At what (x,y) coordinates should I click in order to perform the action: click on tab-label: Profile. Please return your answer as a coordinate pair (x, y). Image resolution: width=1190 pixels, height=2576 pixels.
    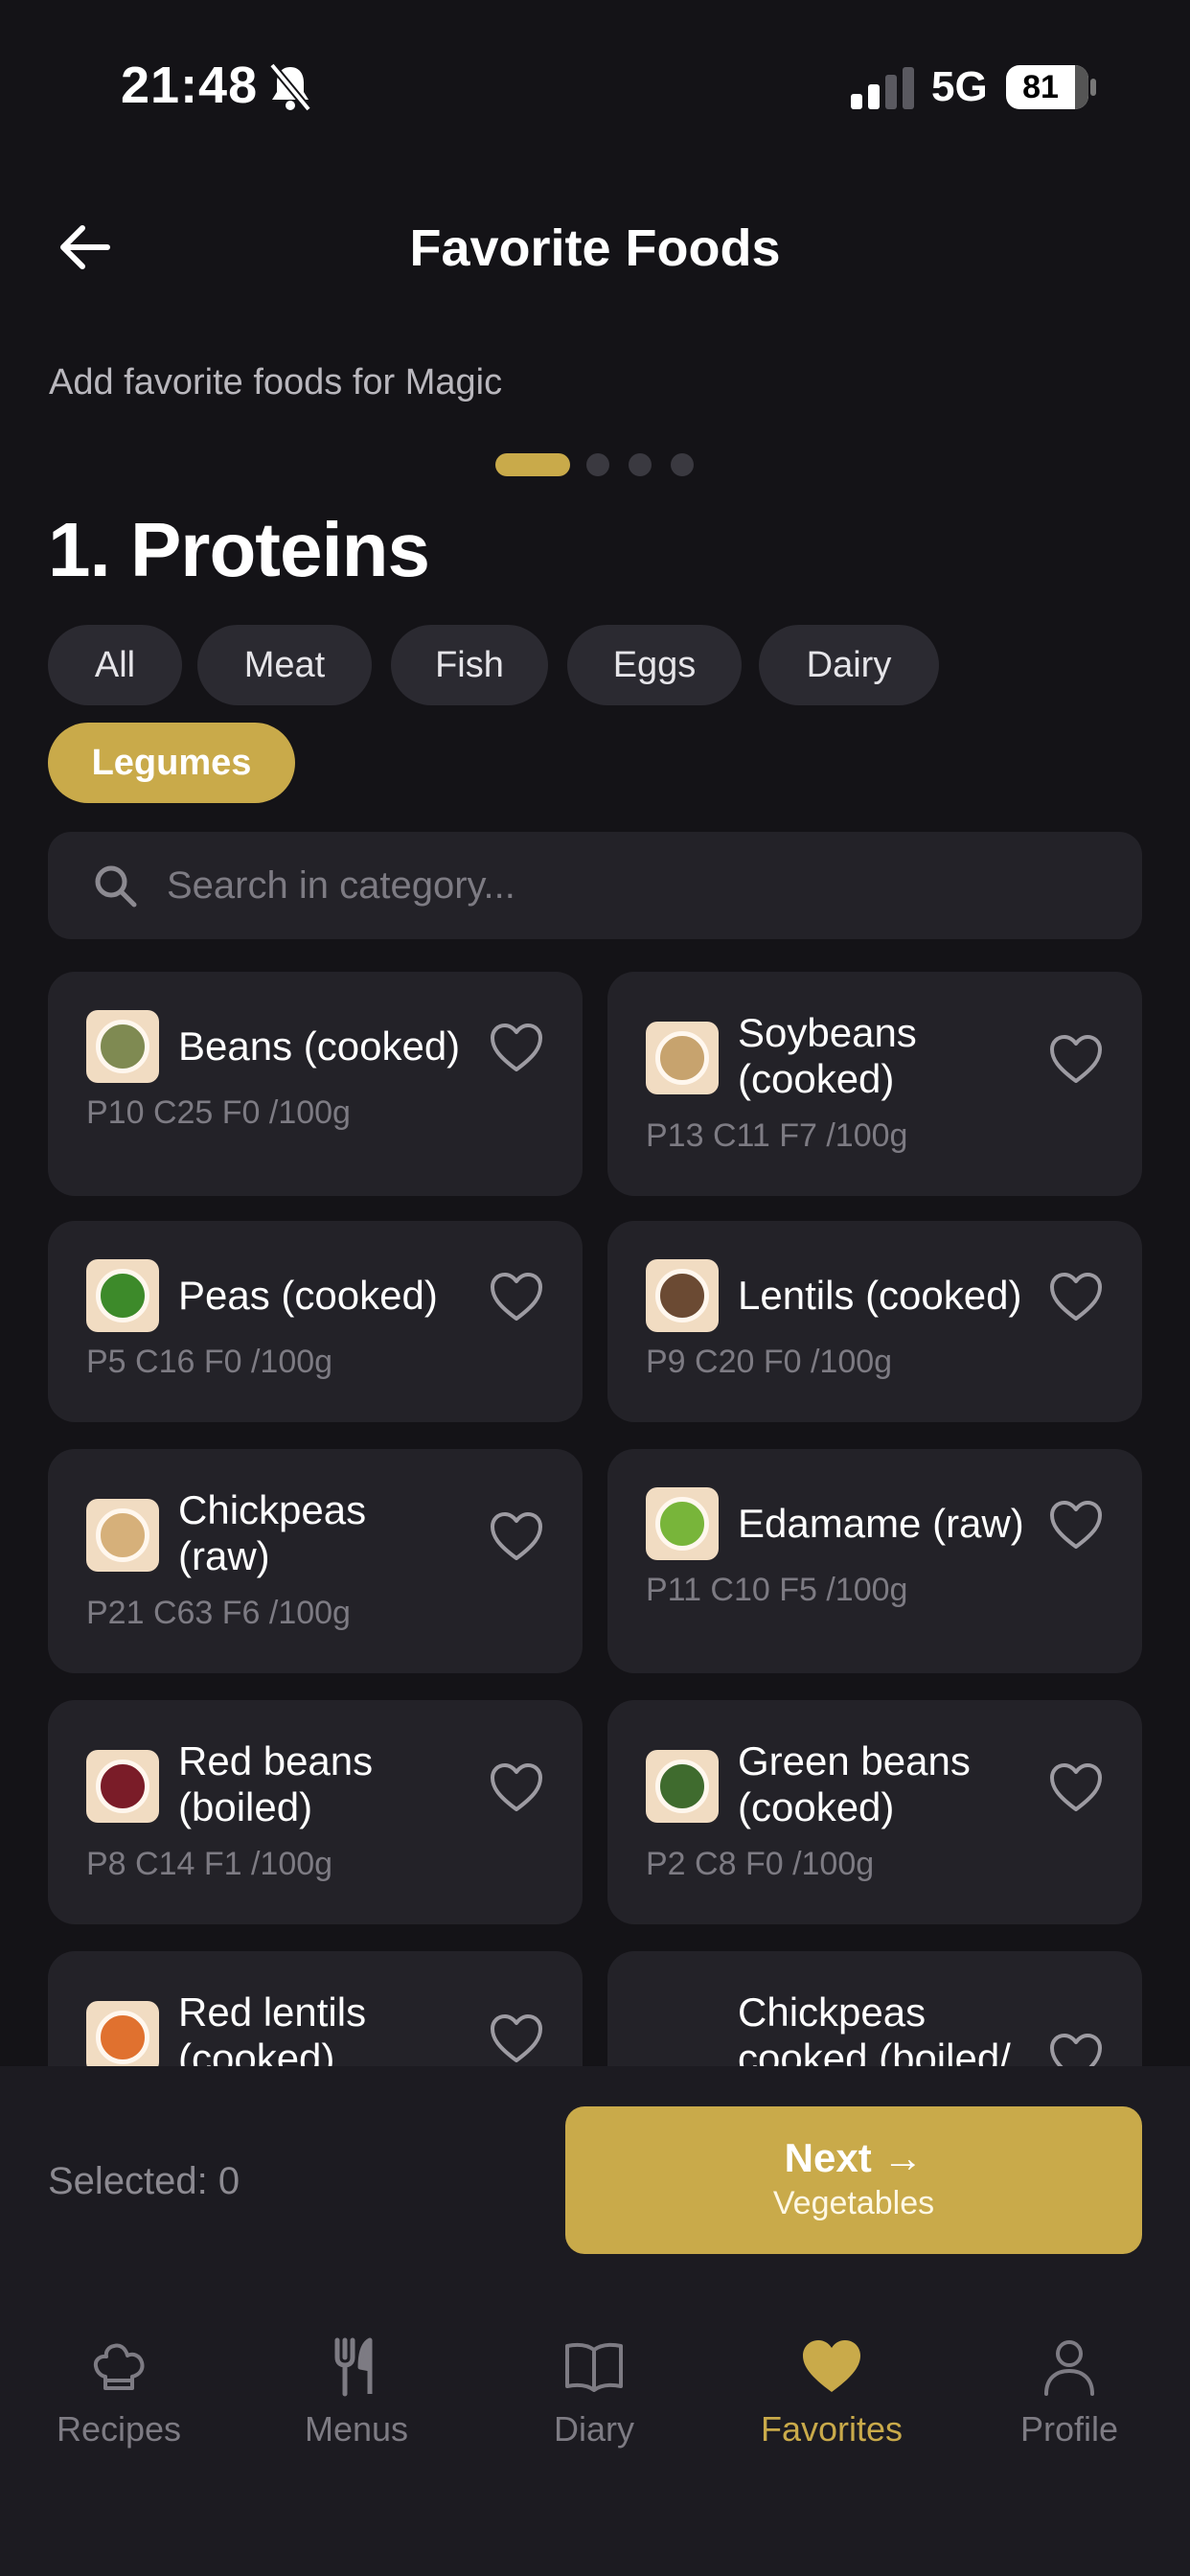
    Looking at the image, I should click on (1069, 2429).